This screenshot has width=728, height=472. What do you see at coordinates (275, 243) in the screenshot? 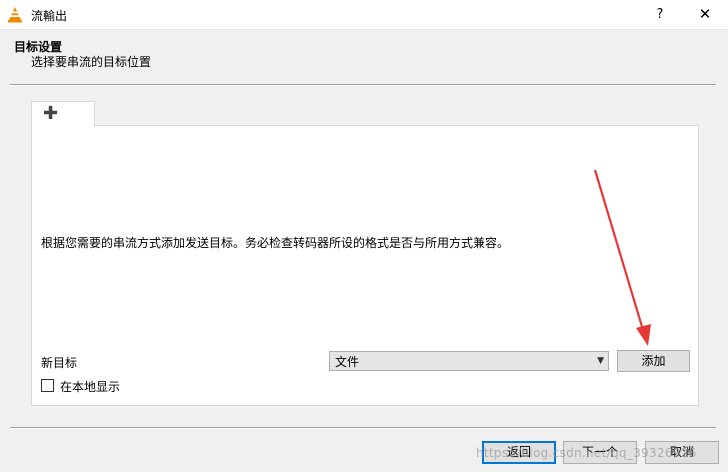
I see `info-text: 根据您需要的串流方式添加发送目标。务必检查转码器所设的格式是否与所用方式兼容。` at bounding box center [275, 243].